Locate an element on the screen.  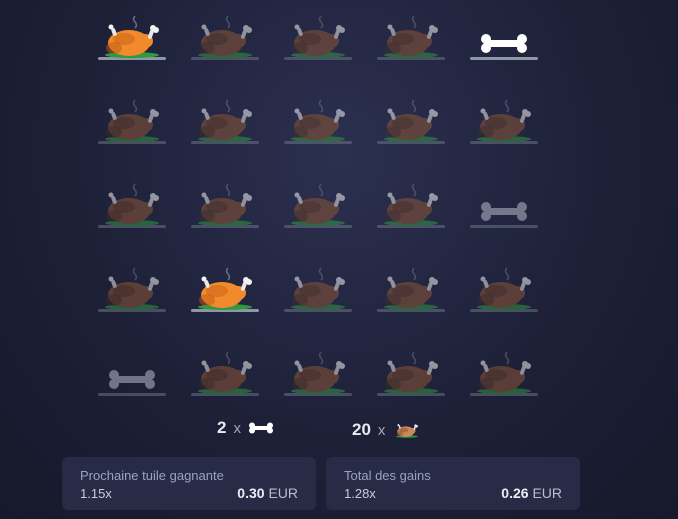
total-amount-value: 0.26 is located at coordinates (515, 493).